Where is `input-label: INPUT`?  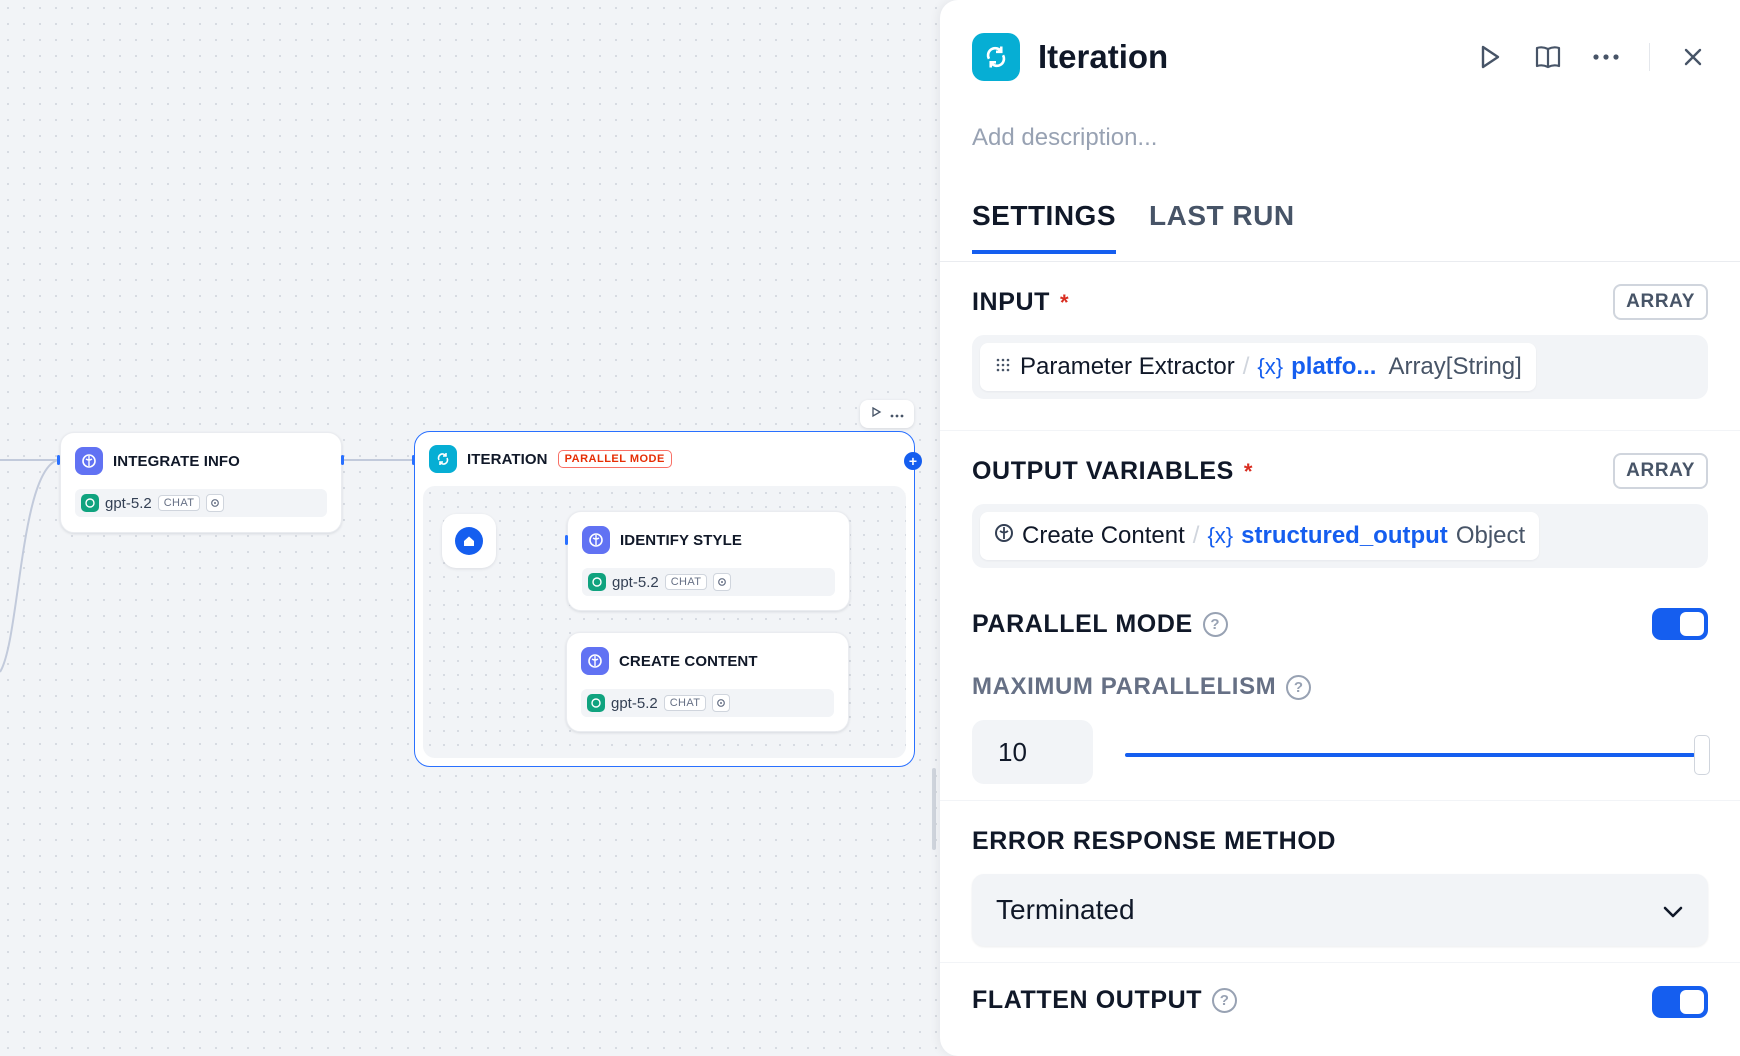
input-label: INPUT is located at coordinates (1011, 302).